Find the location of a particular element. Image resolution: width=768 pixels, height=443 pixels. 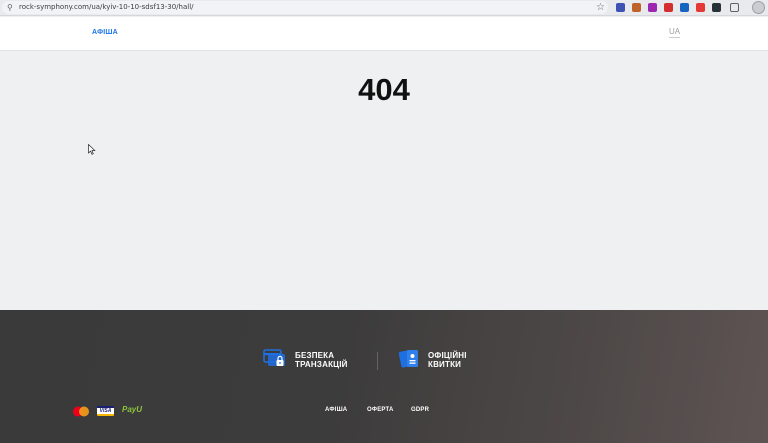

error-code-heading: 404 is located at coordinates (384, 89).